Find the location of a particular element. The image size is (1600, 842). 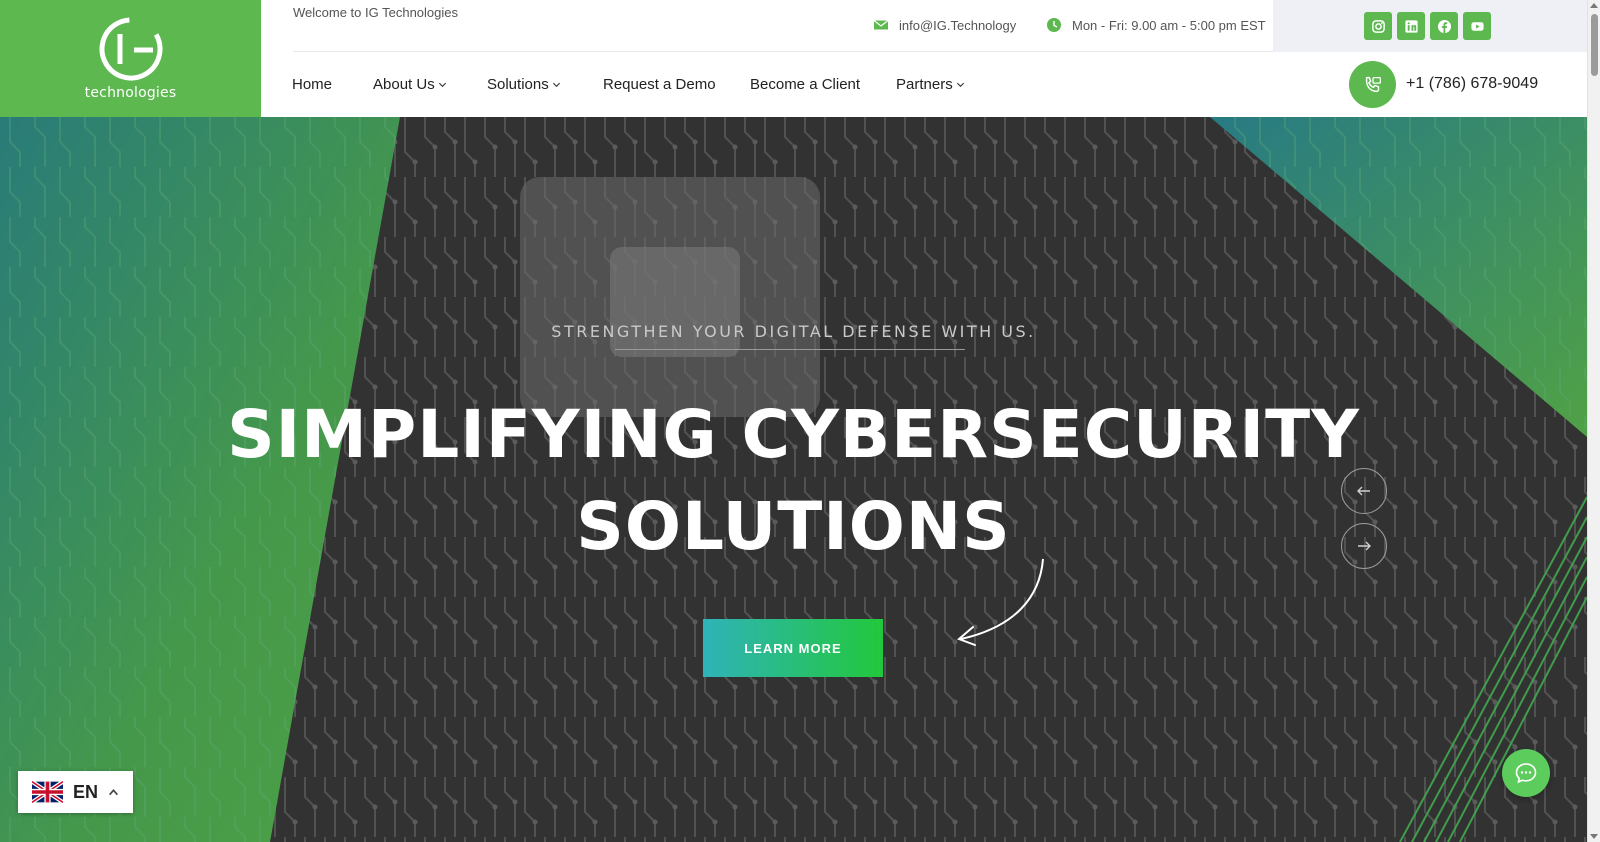

chevron-up-icon is located at coordinates (113, 791).